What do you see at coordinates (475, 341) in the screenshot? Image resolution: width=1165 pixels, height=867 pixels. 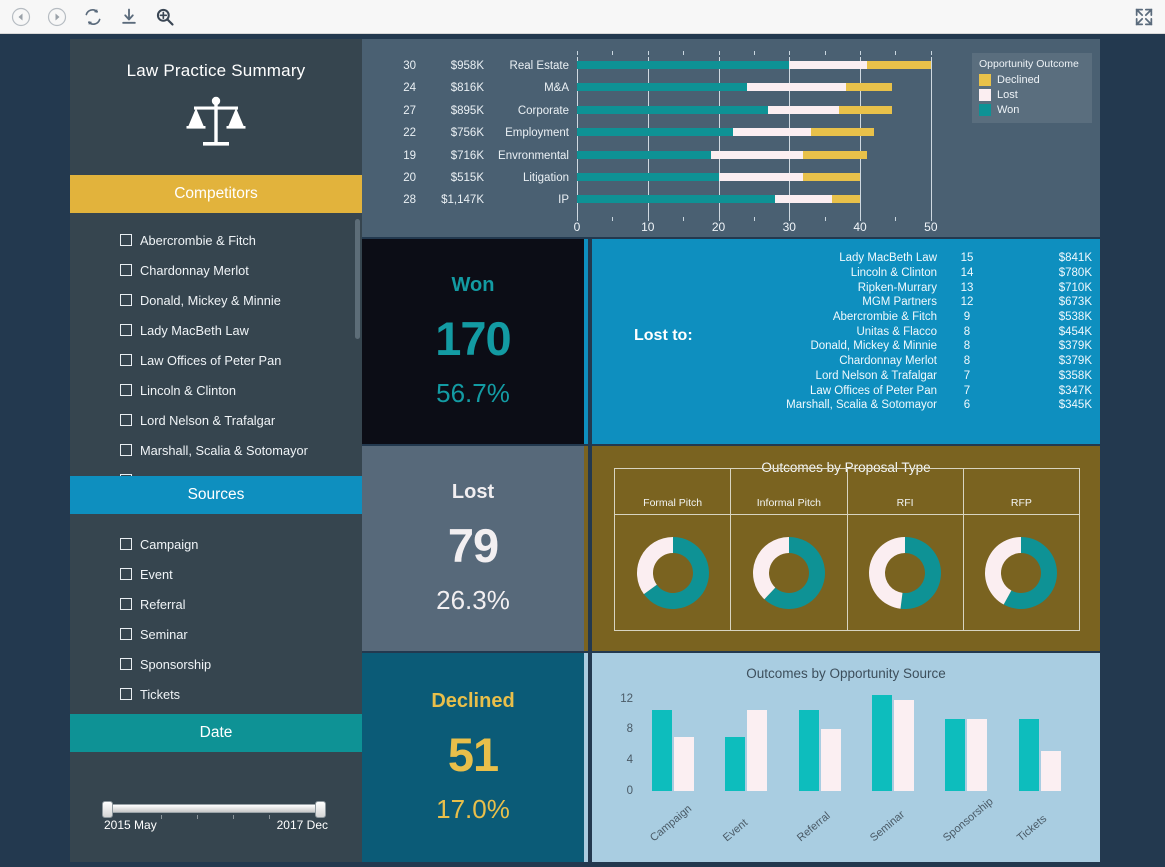 I see `kpi-won: Won 170 56.7%` at bounding box center [475, 341].